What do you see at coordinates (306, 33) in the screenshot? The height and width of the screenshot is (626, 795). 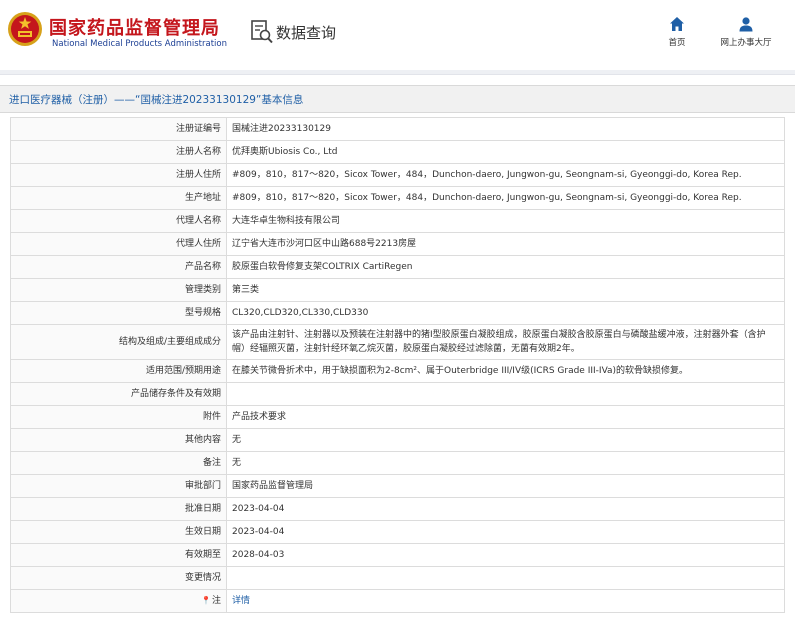 I see `data-query-label: 数据查询` at bounding box center [306, 33].